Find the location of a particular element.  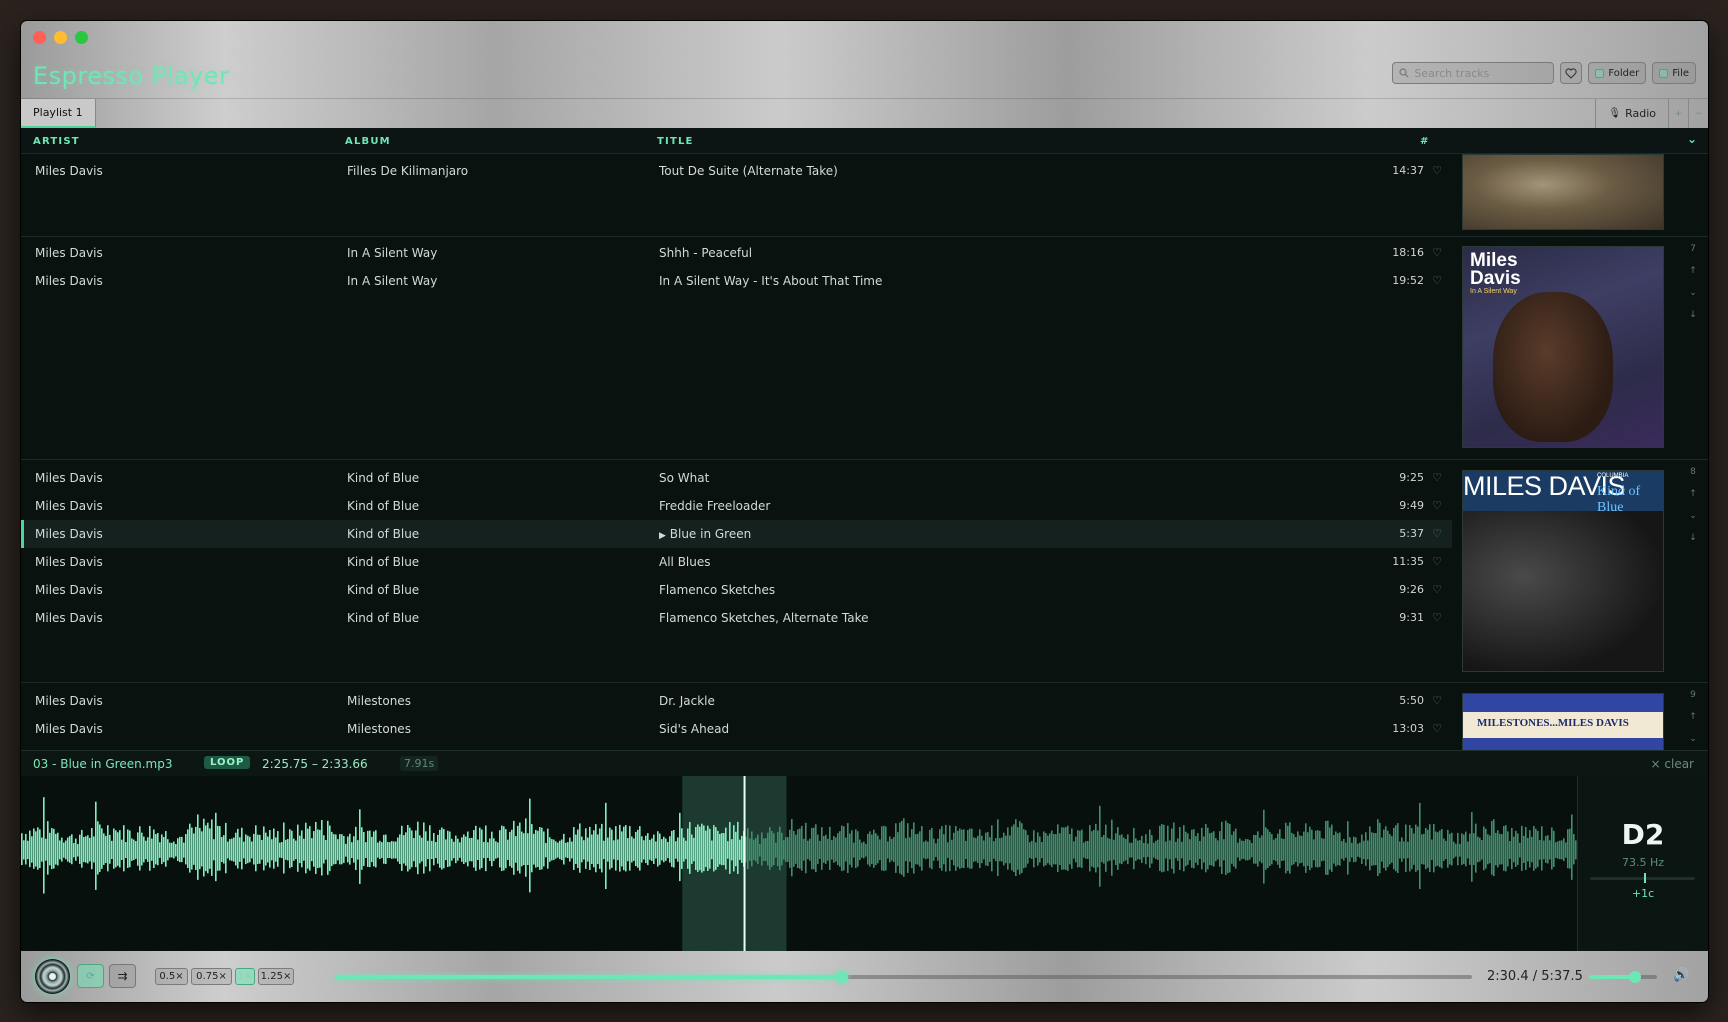

shuffle-button: ⇉ is located at coordinates (122, 976).